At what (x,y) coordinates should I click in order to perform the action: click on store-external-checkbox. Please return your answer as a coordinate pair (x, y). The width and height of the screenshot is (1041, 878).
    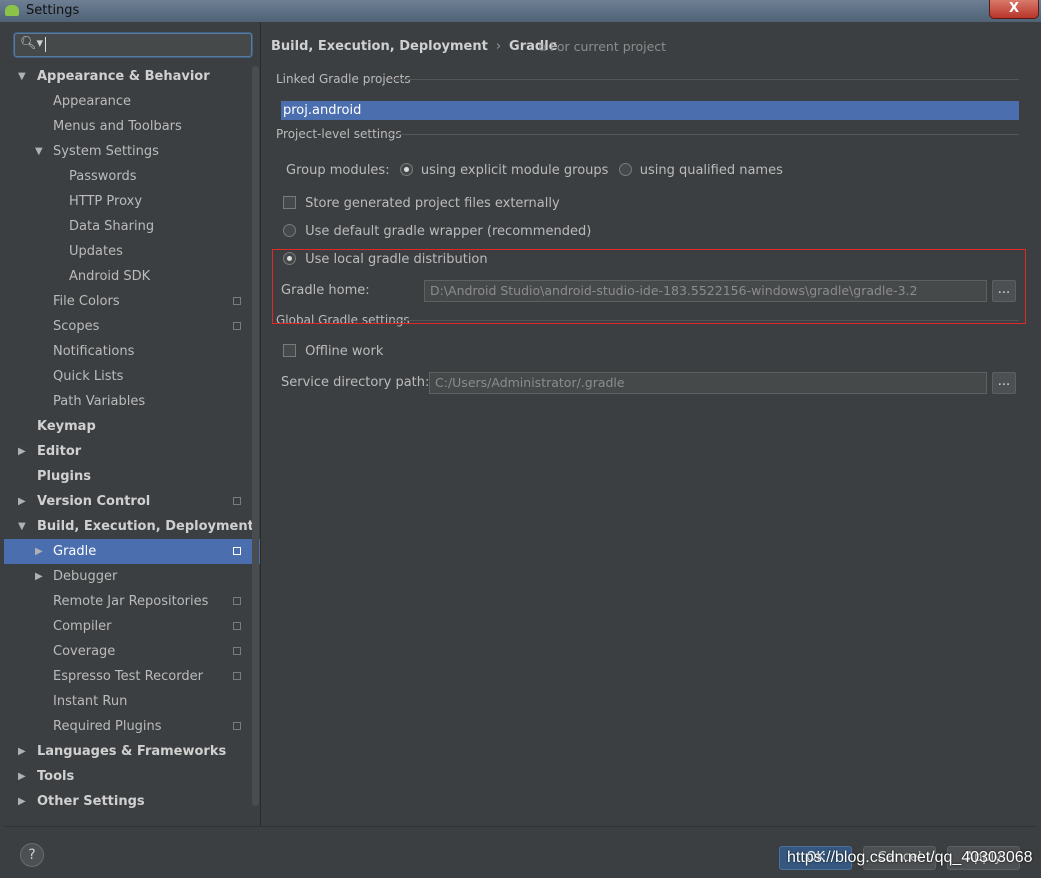
    Looking at the image, I should click on (289, 202).